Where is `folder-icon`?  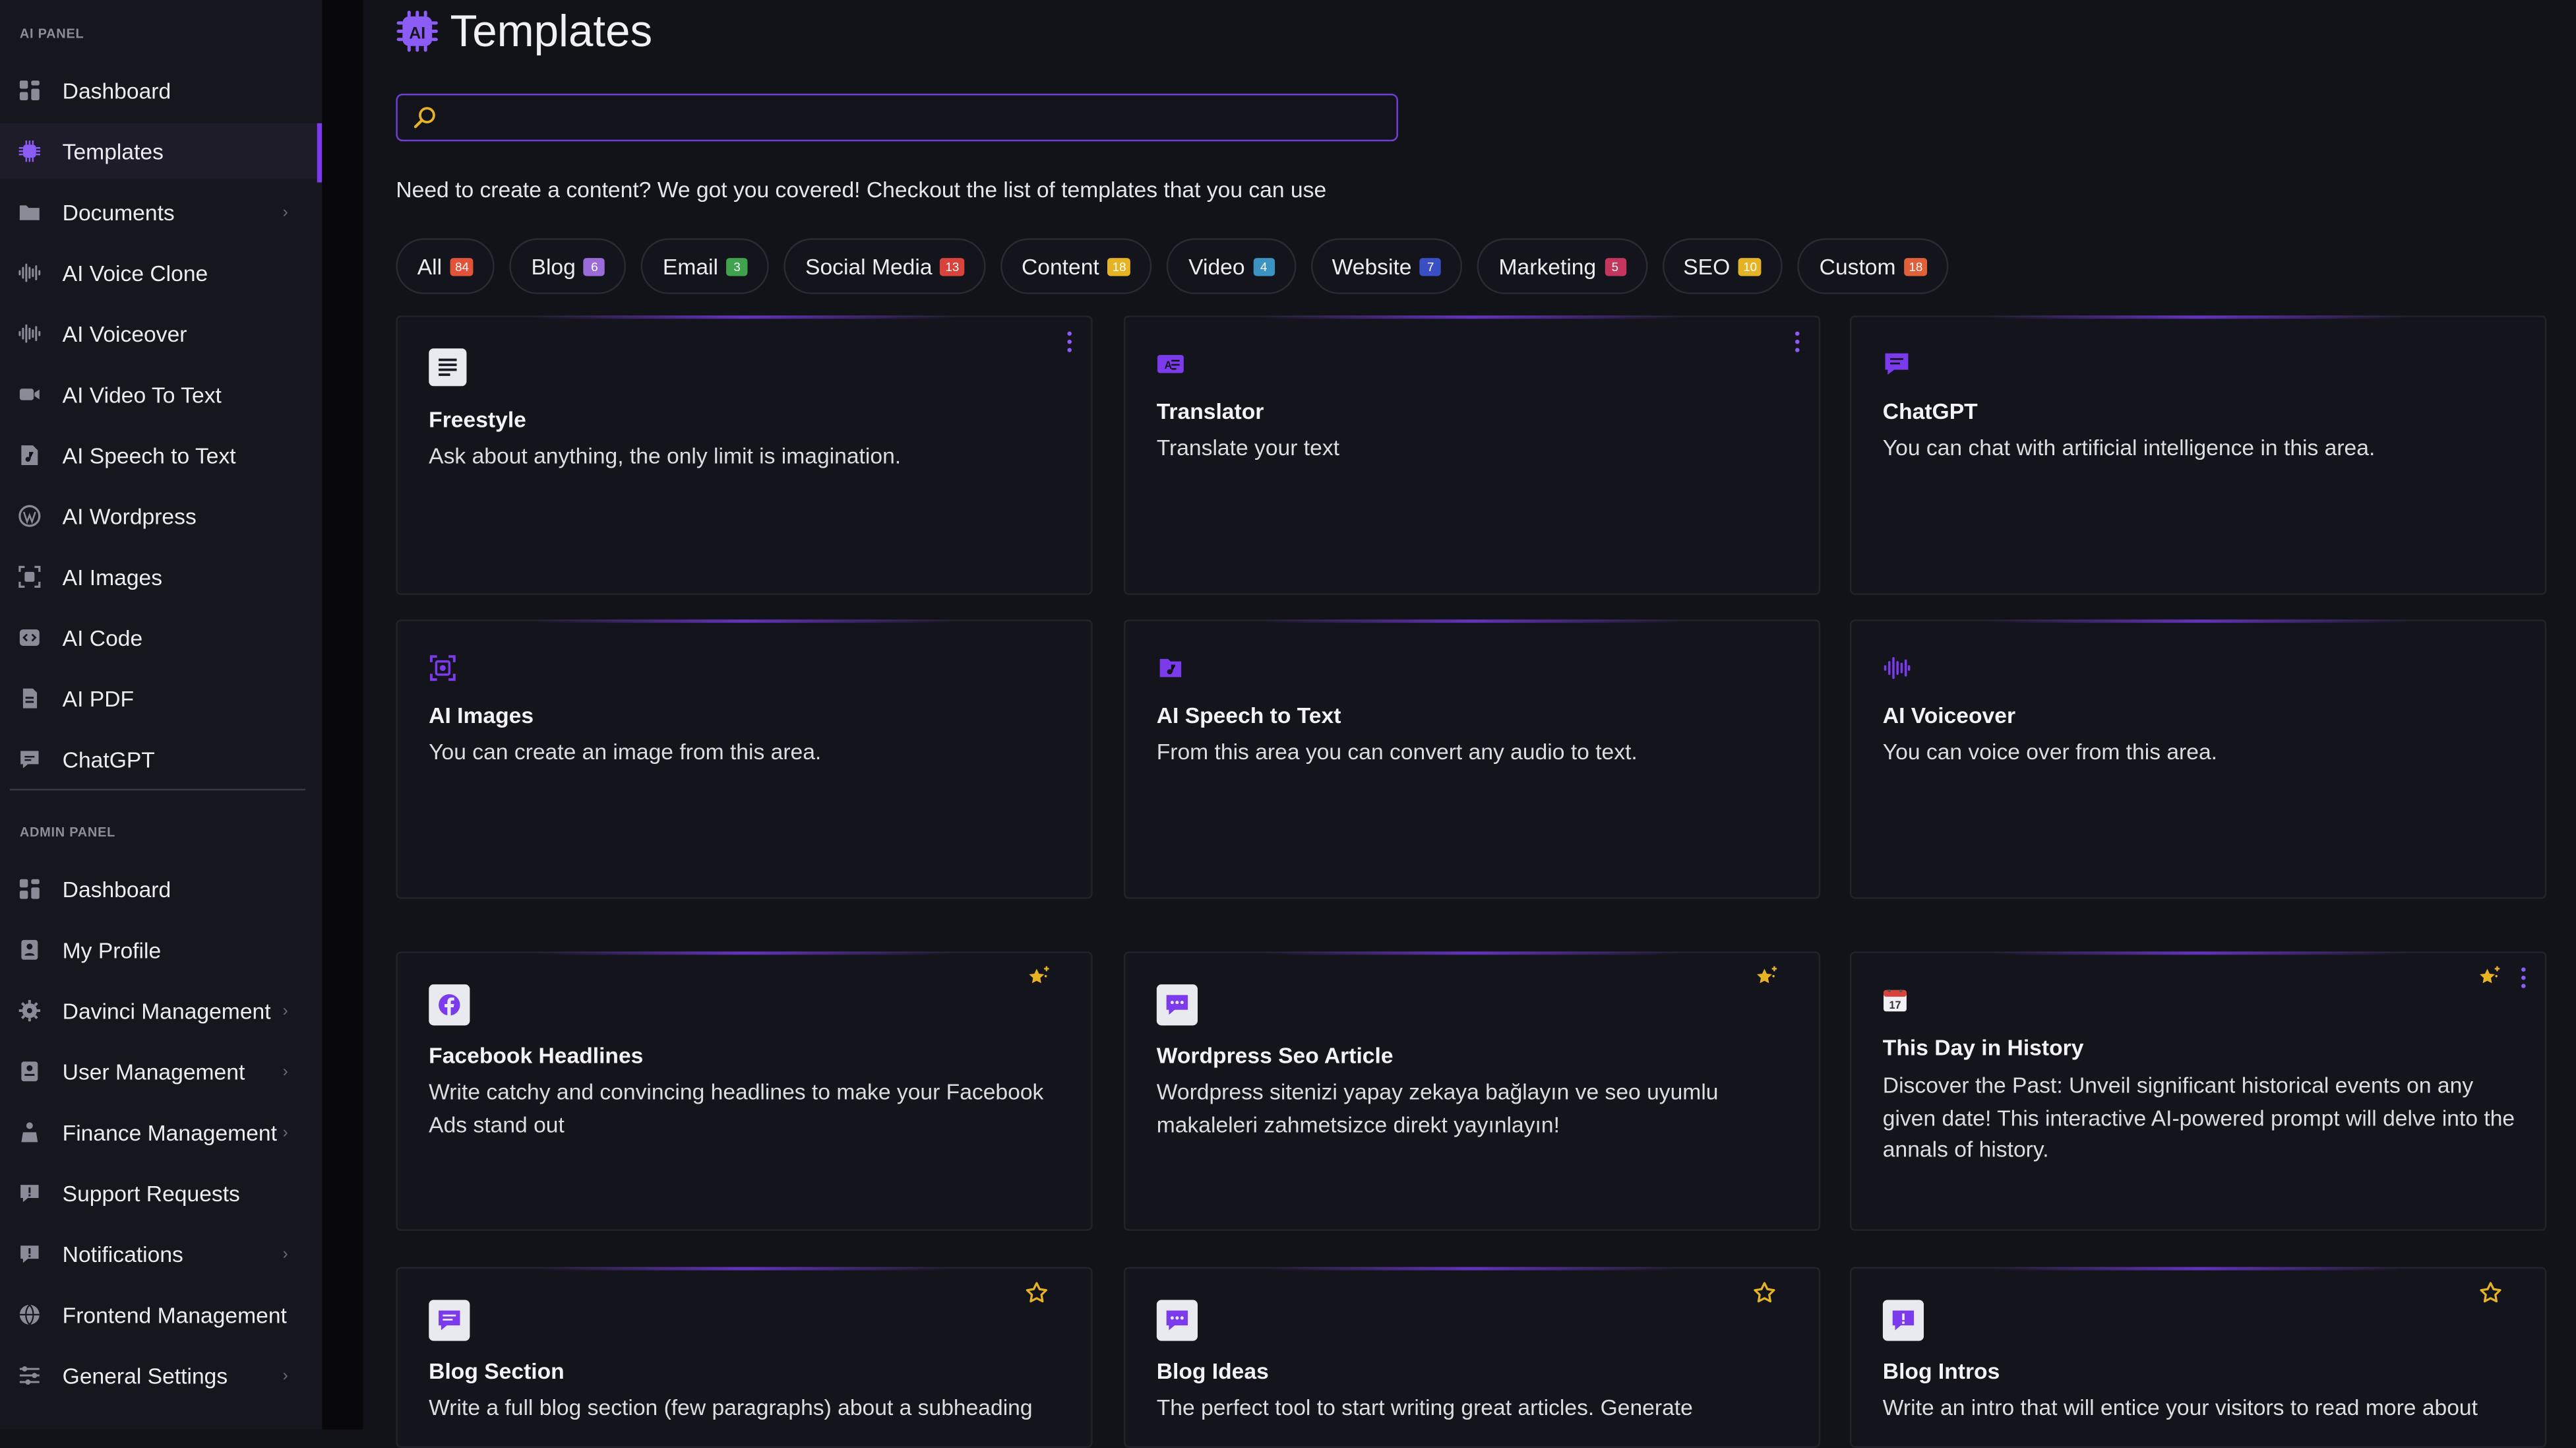
folder-icon is located at coordinates (29, 212).